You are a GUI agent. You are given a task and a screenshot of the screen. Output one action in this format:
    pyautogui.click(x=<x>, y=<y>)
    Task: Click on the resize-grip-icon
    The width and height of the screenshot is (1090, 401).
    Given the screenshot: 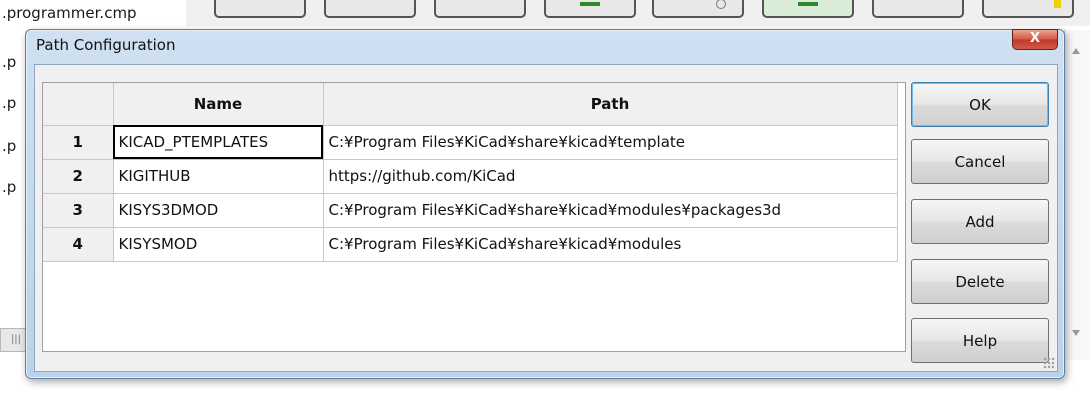 What is the action you would take?
    pyautogui.click(x=1049, y=363)
    